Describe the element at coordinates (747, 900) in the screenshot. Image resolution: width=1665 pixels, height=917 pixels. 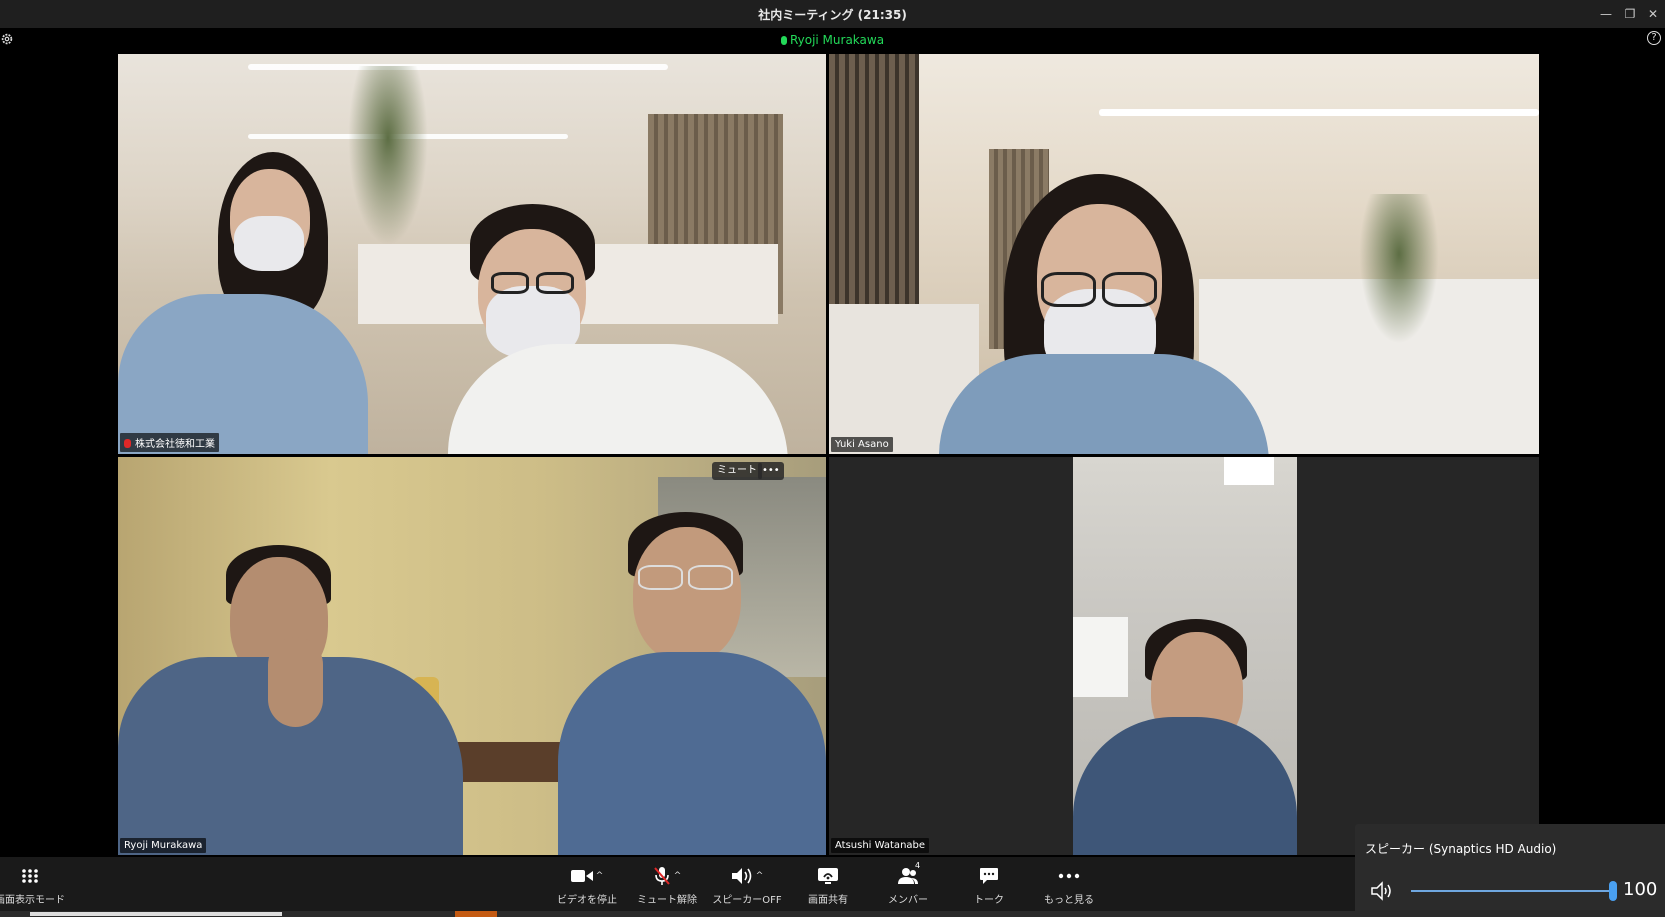
I see `speaker-off-label: スピーカーOFF` at that location.